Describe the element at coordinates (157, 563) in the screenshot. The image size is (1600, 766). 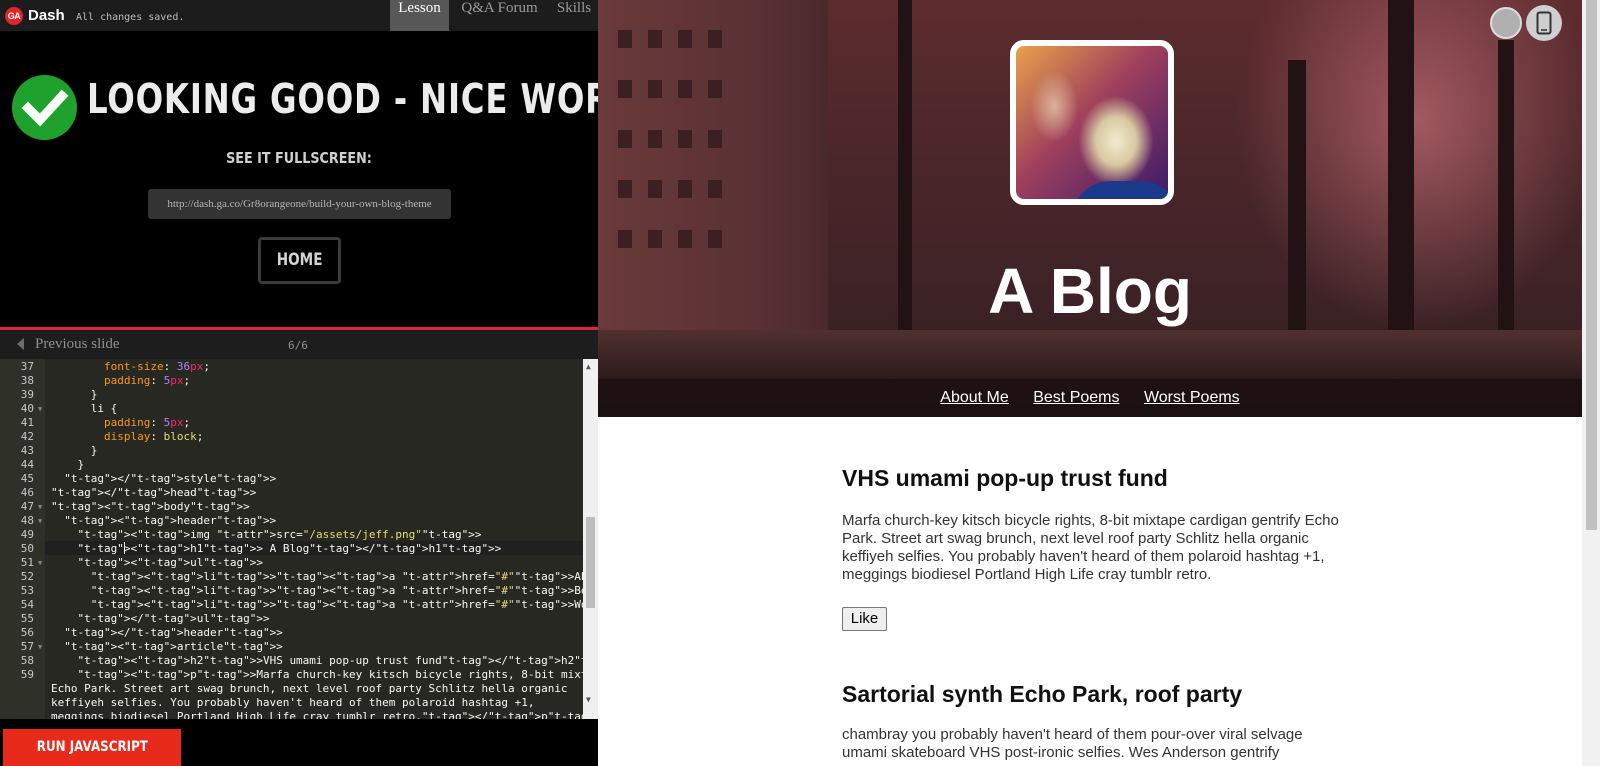
I see `code-line: "t-tag"><"t-tag">ul"t-tag">>` at that location.